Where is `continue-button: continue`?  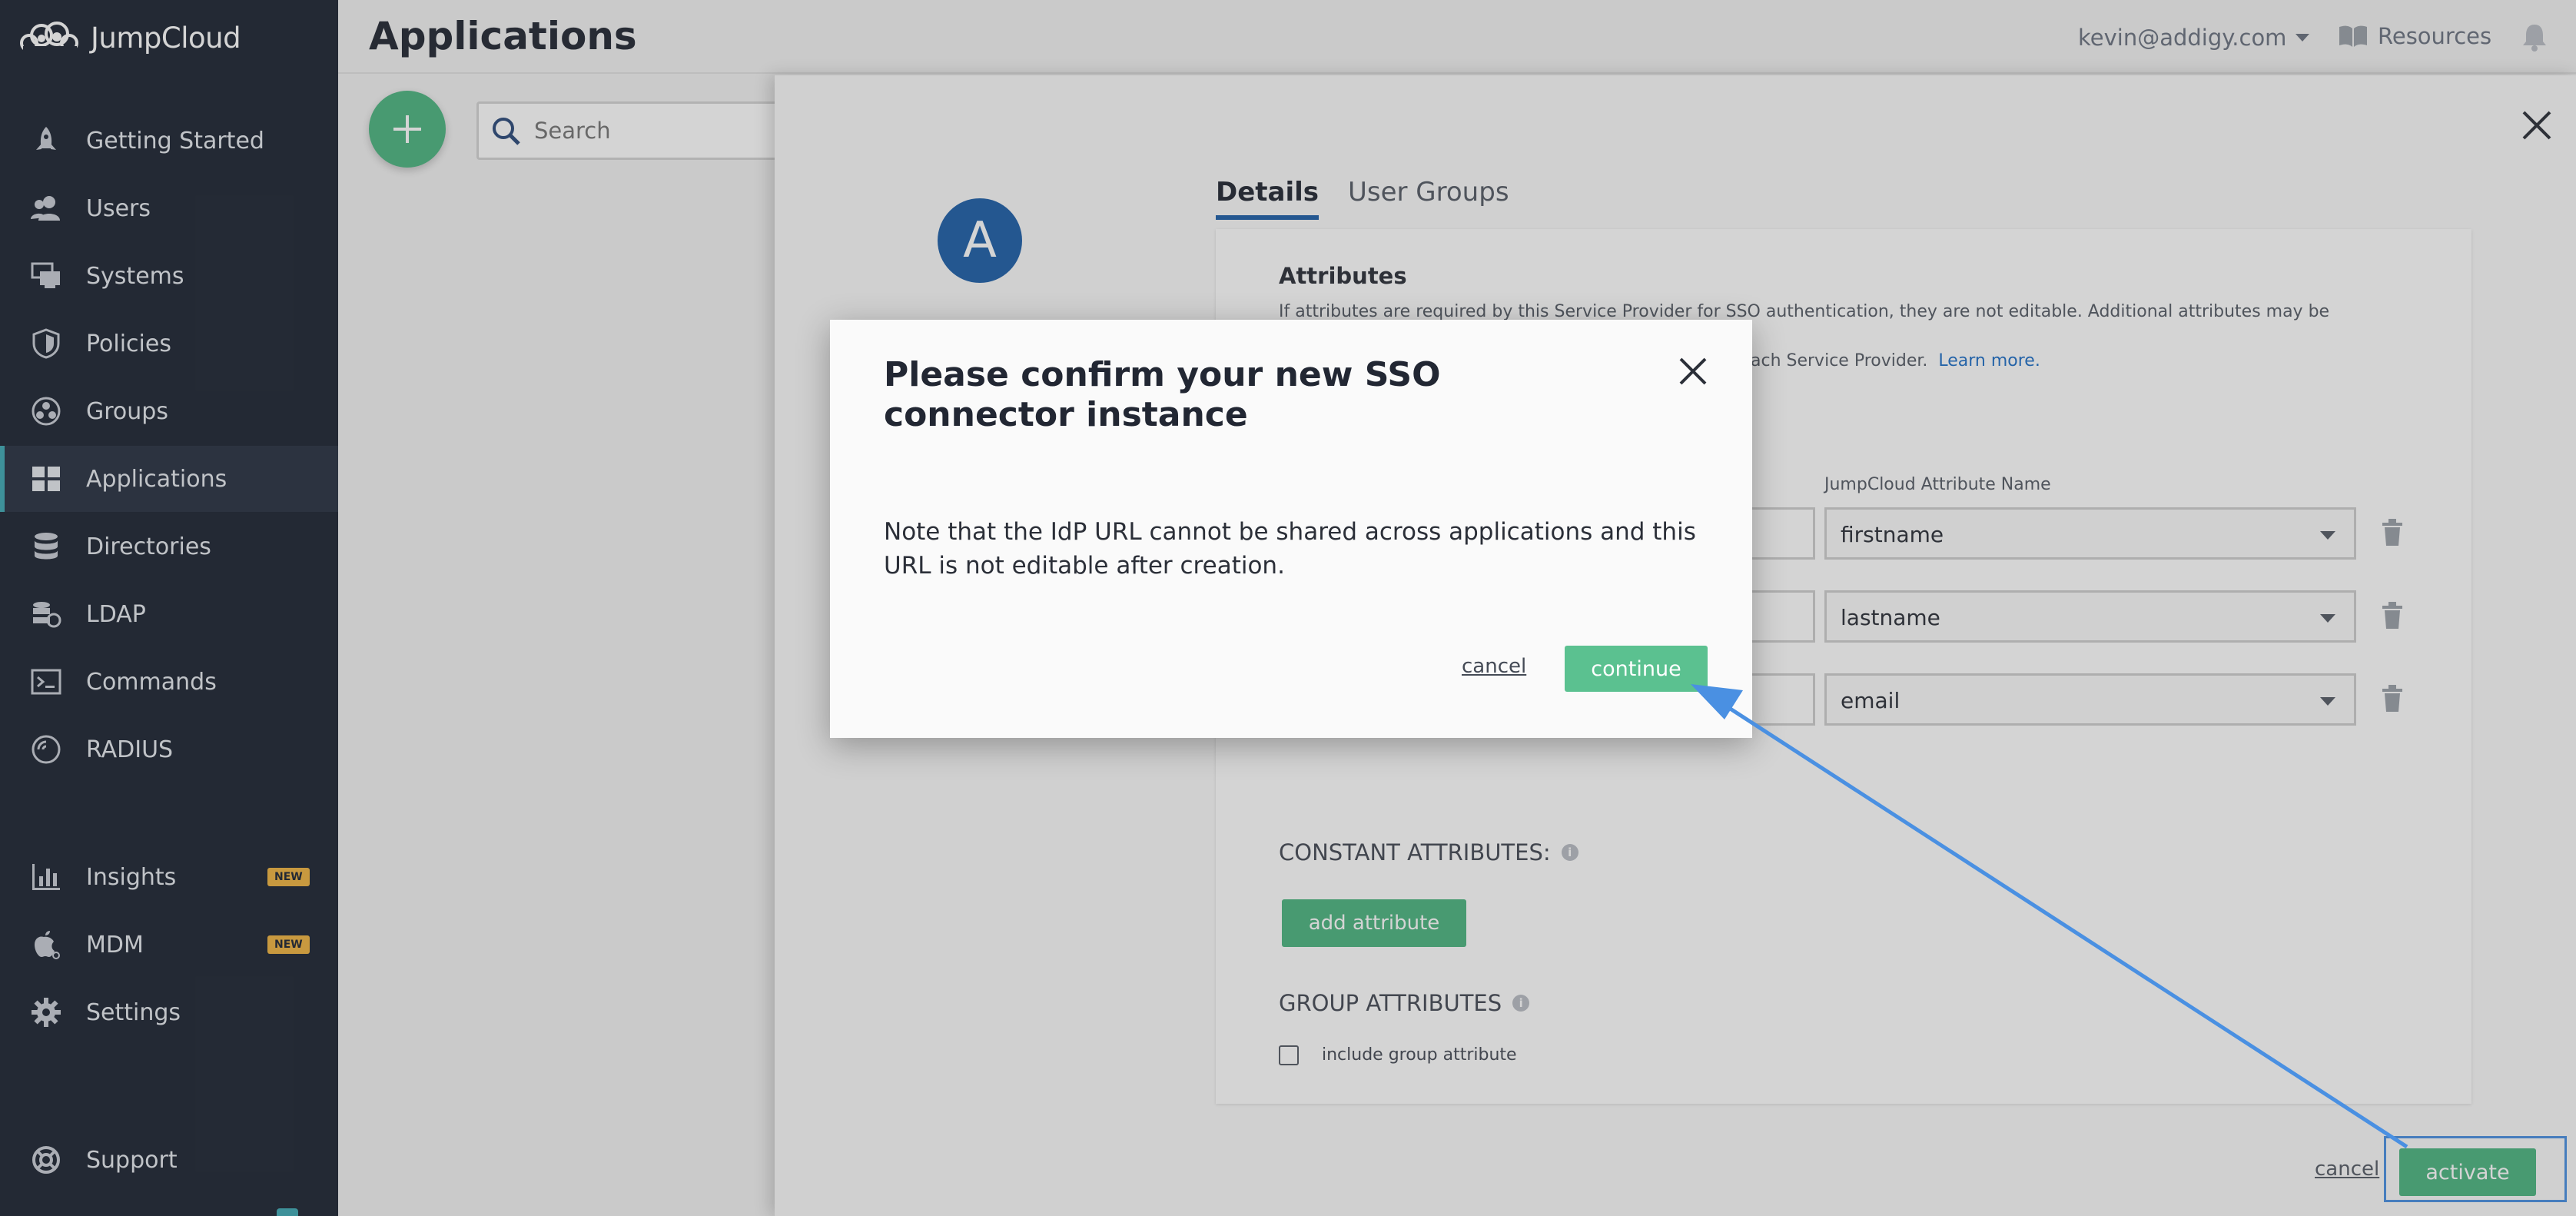
continue-button: continue is located at coordinates (1636, 669).